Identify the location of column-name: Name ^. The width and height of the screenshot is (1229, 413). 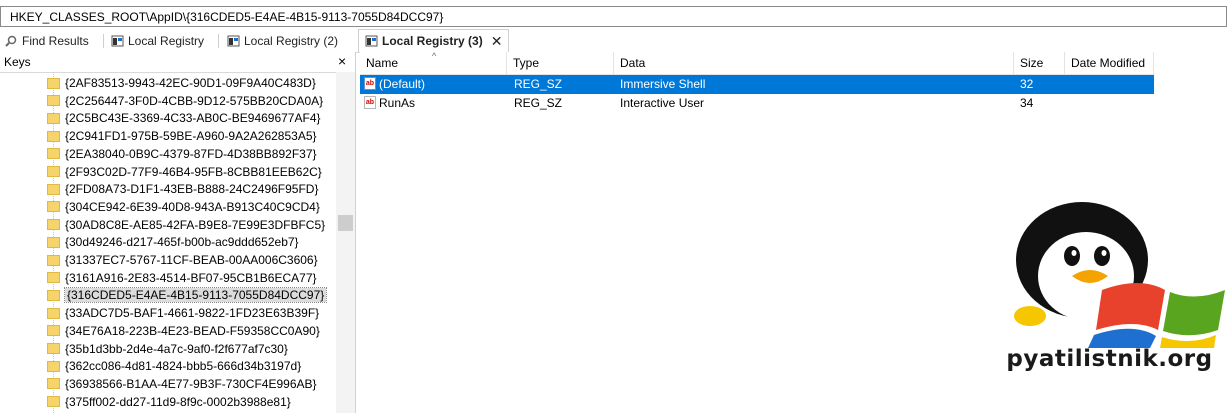
(433, 62).